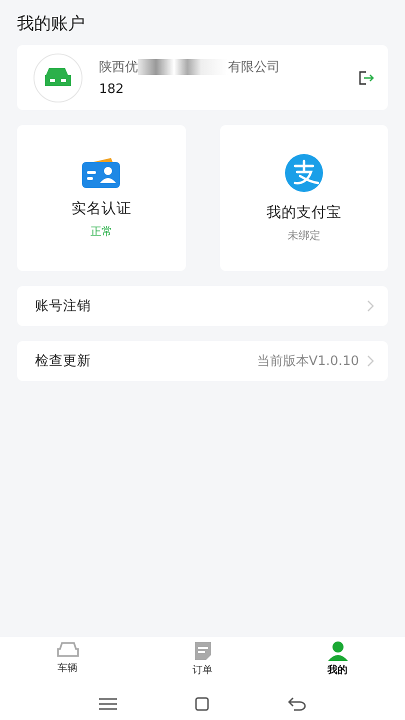 The image size is (405, 720). What do you see at coordinates (366, 77) in the screenshot?
I see `logout-icon` at bounding box center [366, 77].